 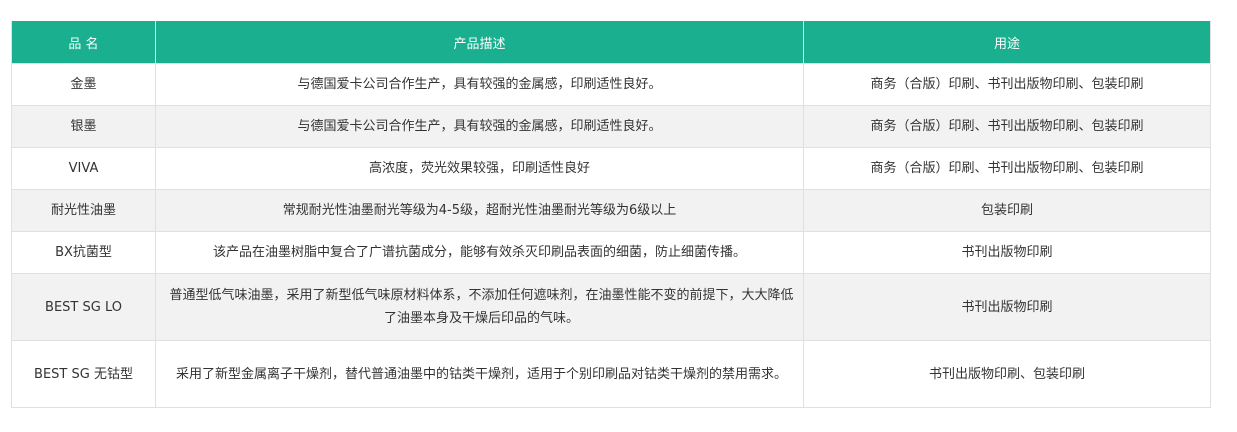 What do you see at coordinates (1007, 42) in the screenshot?
I see `column-header-usage: 用途` at bounding box center [1007, 42].